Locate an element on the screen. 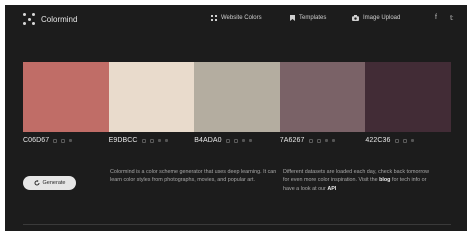 This screenshot has width=476, height=240. nav-templates: Templates is located at coordinates (308, 18).